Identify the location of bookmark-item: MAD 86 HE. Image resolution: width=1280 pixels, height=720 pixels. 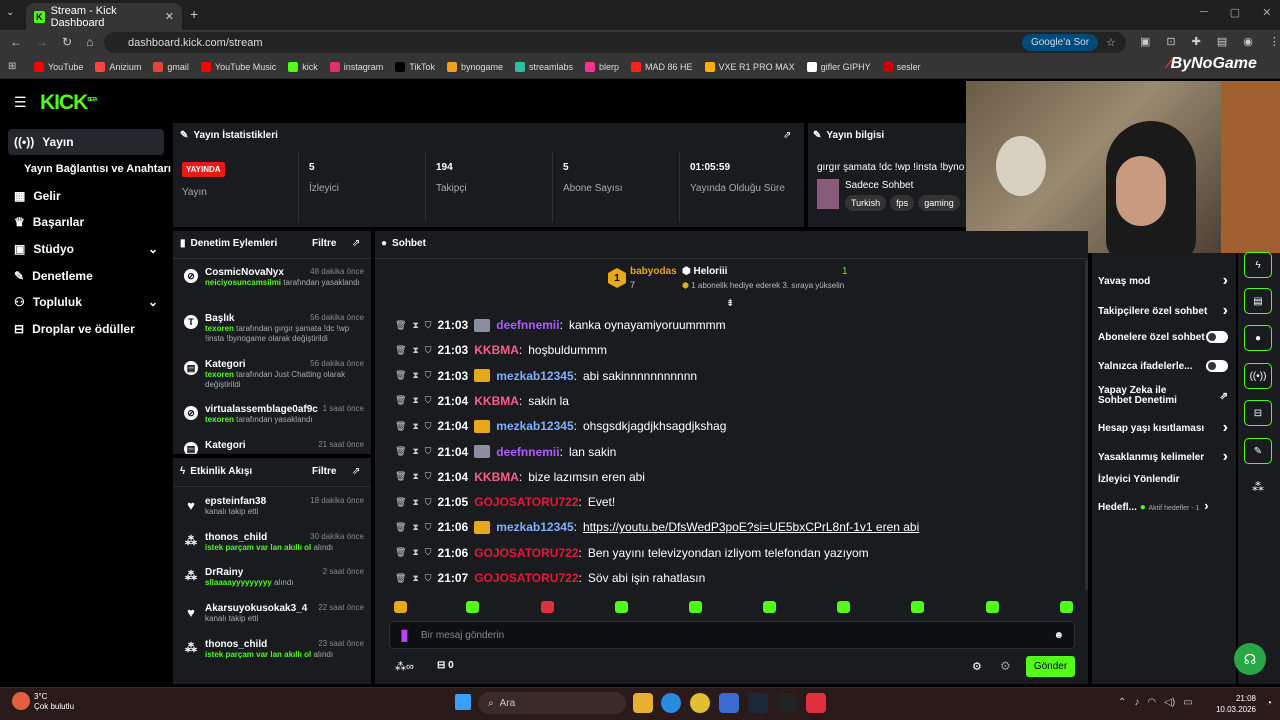
(662, 66).